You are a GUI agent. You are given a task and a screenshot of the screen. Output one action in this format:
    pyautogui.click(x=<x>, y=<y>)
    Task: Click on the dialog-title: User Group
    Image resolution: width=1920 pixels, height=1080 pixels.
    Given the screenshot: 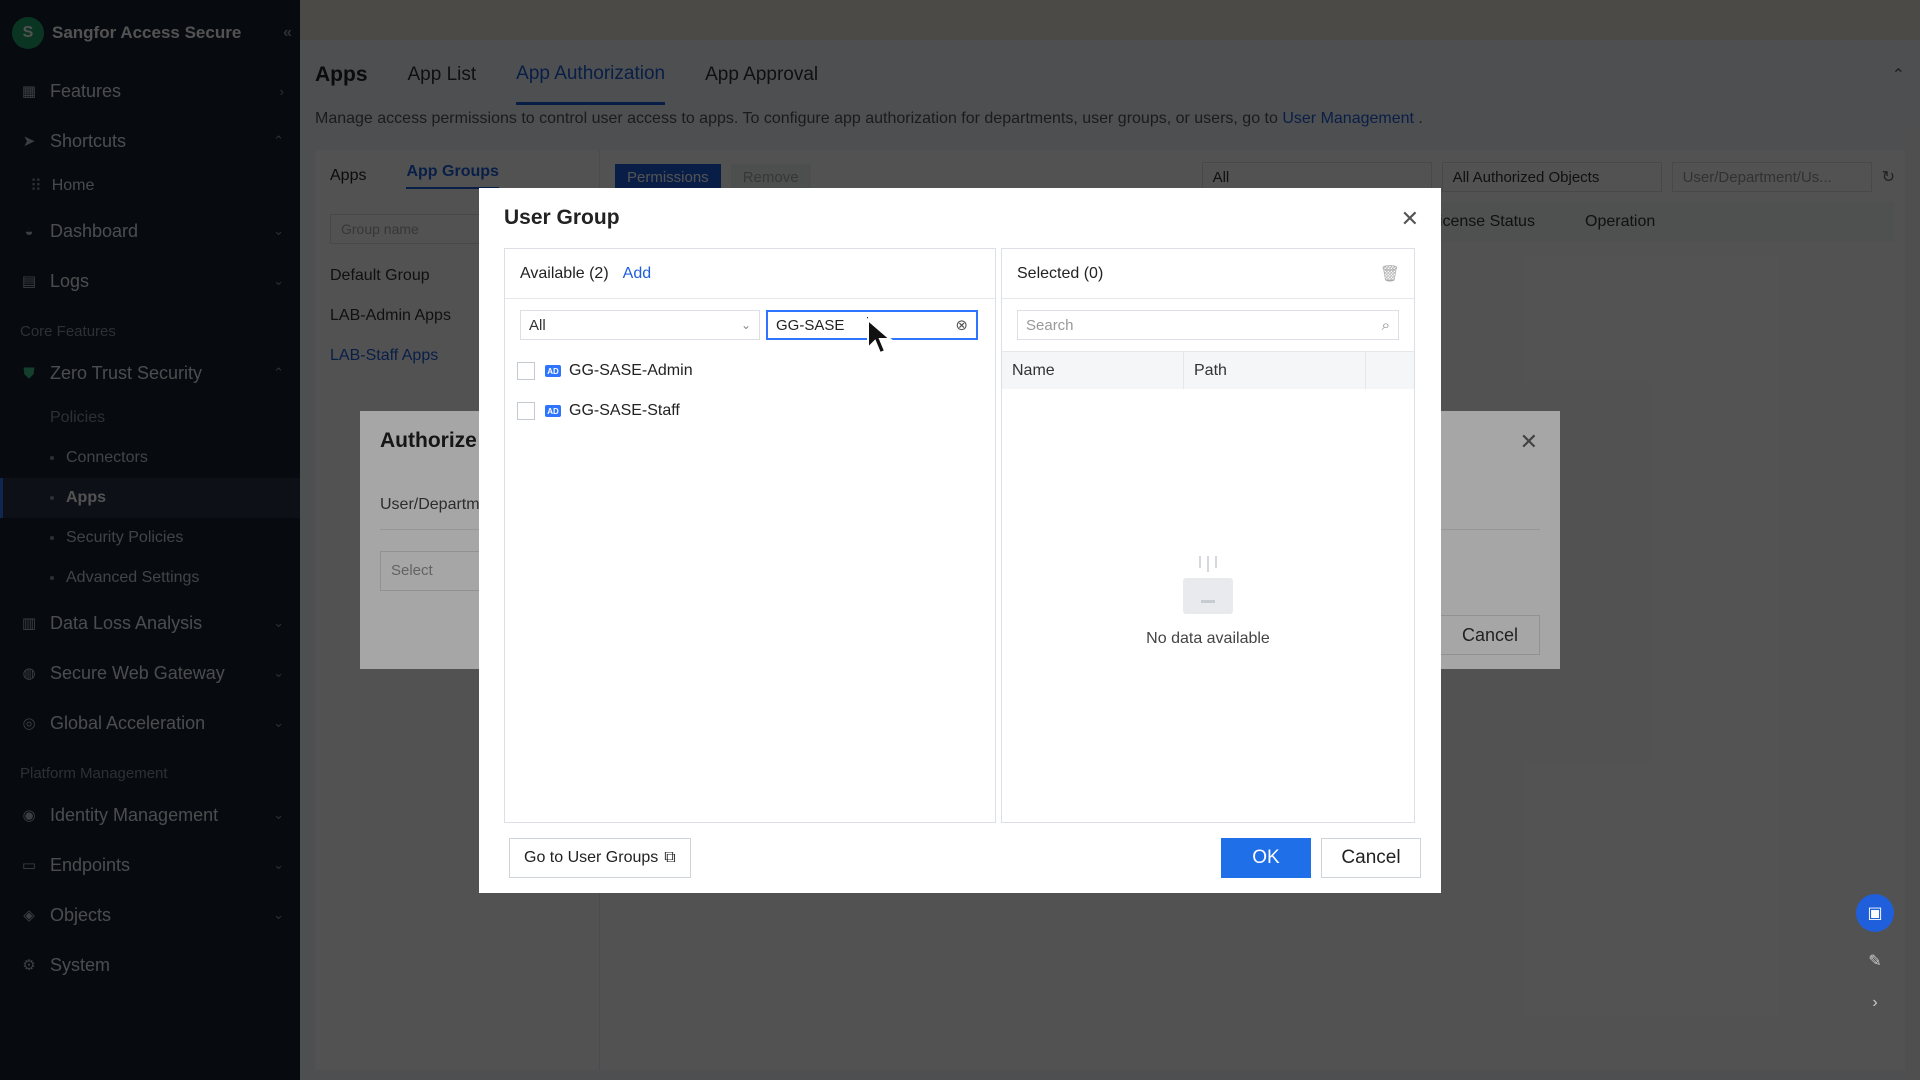 What is the action you would take?
    pyautogui.click(x=562, y=217)
    